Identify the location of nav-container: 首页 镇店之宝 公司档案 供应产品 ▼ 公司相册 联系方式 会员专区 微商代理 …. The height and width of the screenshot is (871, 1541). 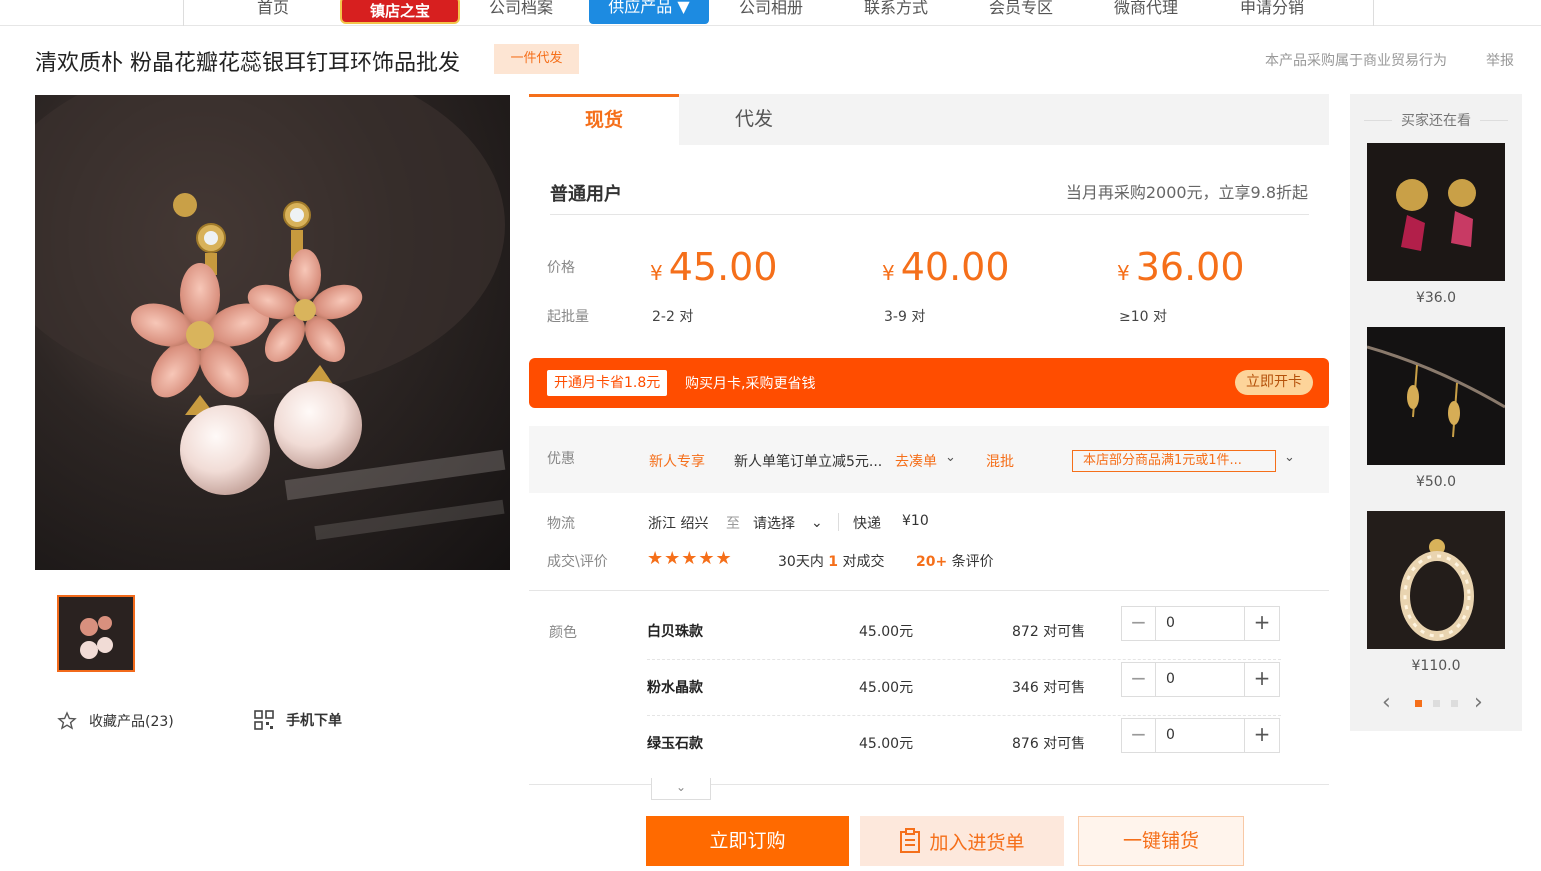
(778, 13).